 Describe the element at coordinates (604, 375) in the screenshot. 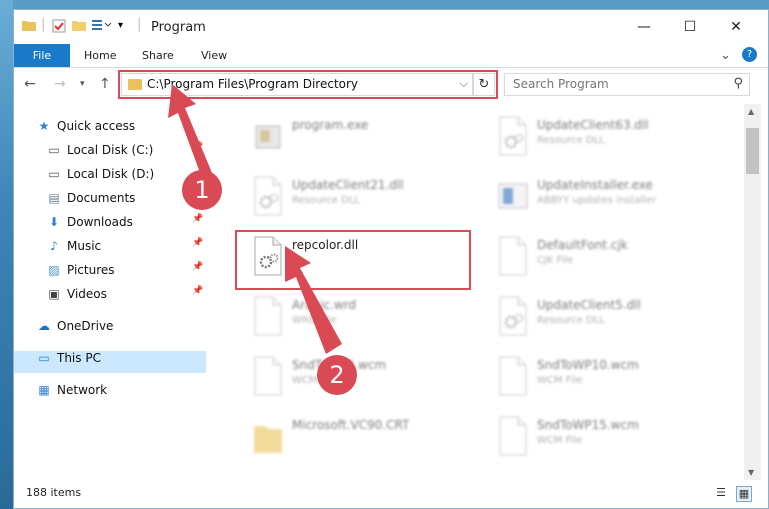

I see `file-item: SndToWP10.wcm WCM File` at that location.